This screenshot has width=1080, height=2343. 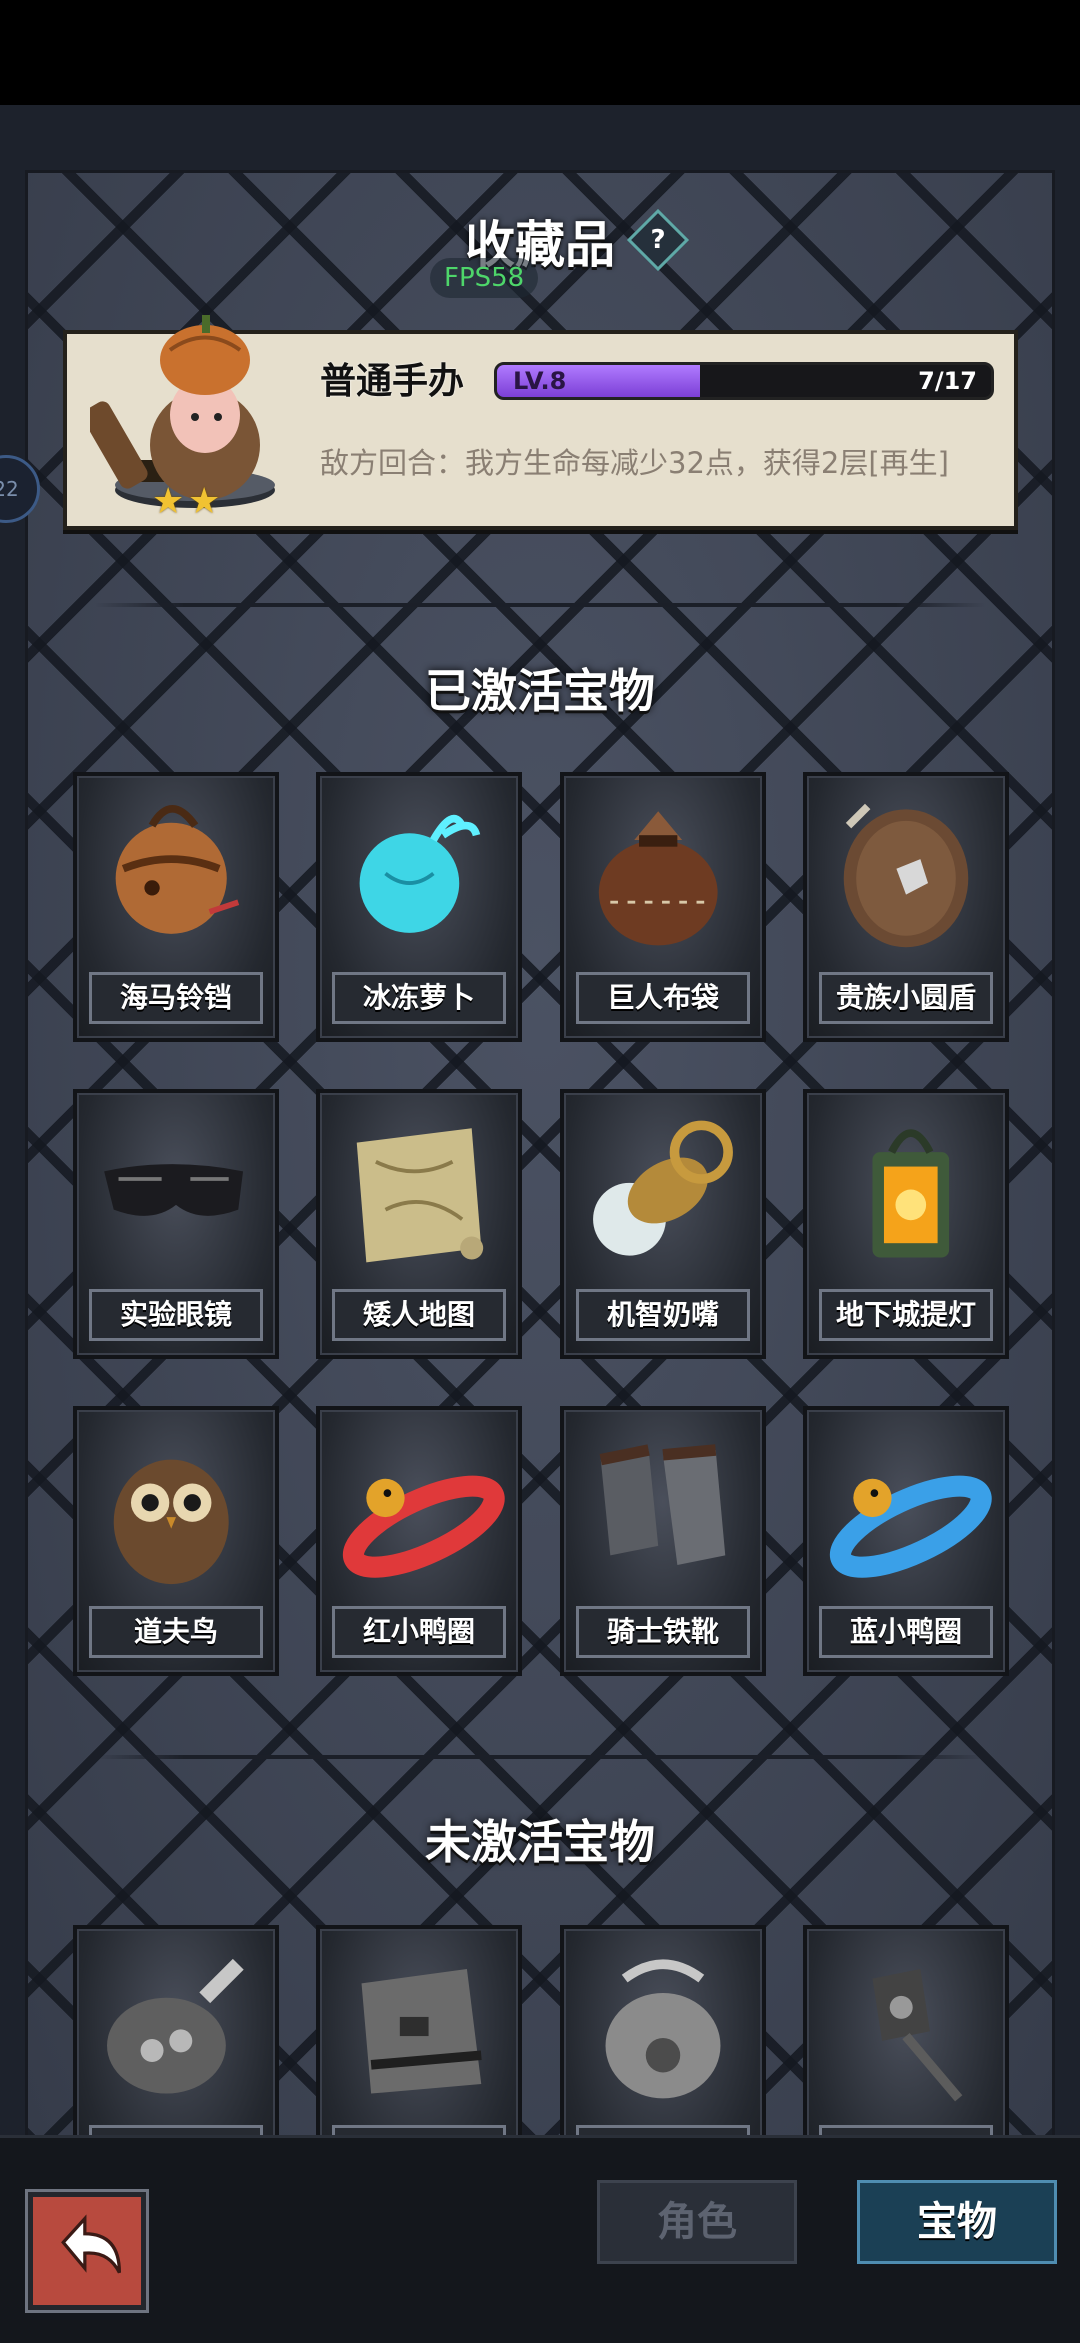 I want to click on treasure-item: 冰冻萝卜, so click(x=419, y=907).